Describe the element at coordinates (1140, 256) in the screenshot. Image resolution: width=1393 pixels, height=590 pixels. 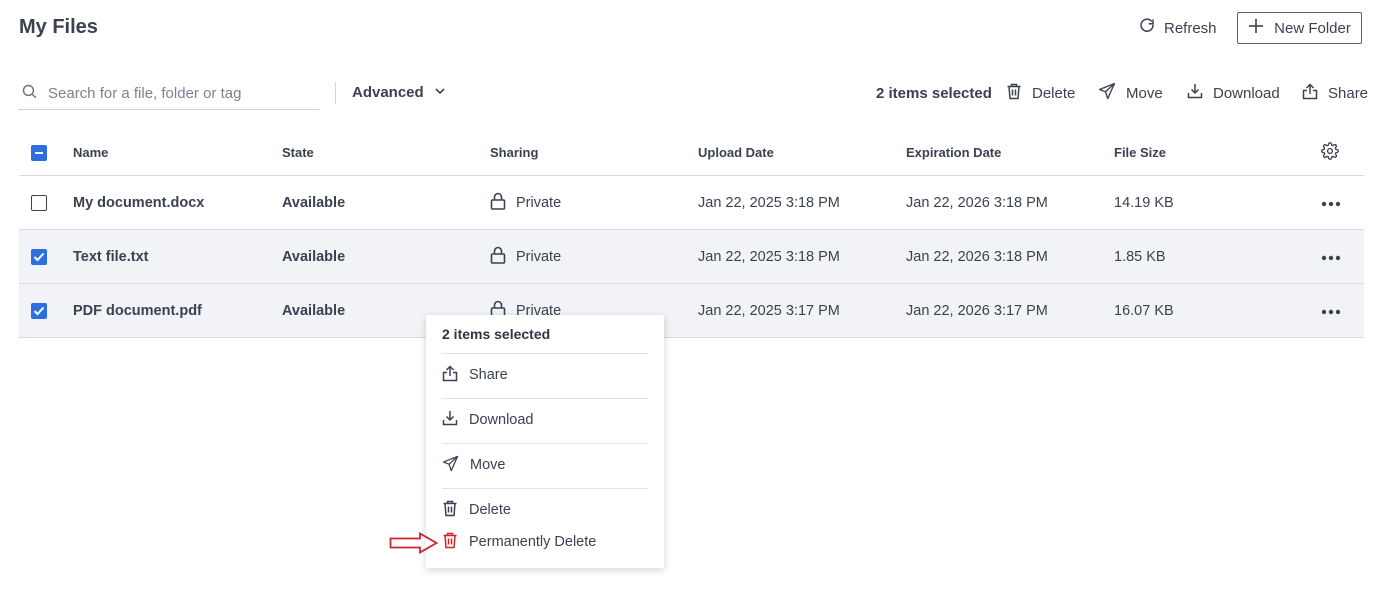
I see `file-size: 1.85 KB` at that location.